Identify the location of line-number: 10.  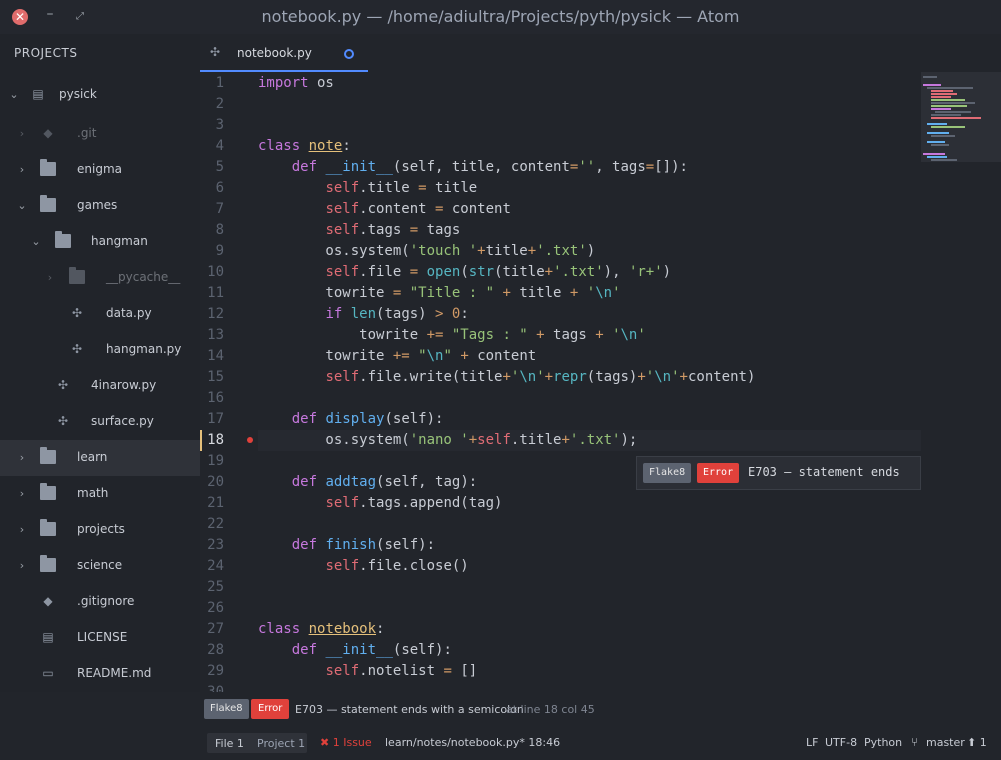
(212, 272).